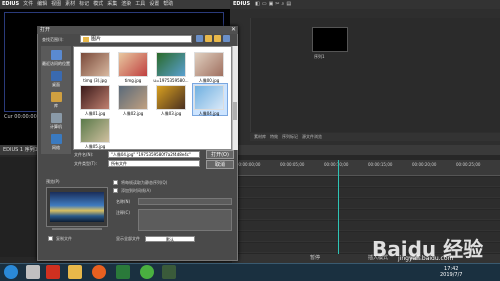  Describe the element at coordinates (56, 63) in the screenshot. I see `place-label: 最近访问的位置` at that location.